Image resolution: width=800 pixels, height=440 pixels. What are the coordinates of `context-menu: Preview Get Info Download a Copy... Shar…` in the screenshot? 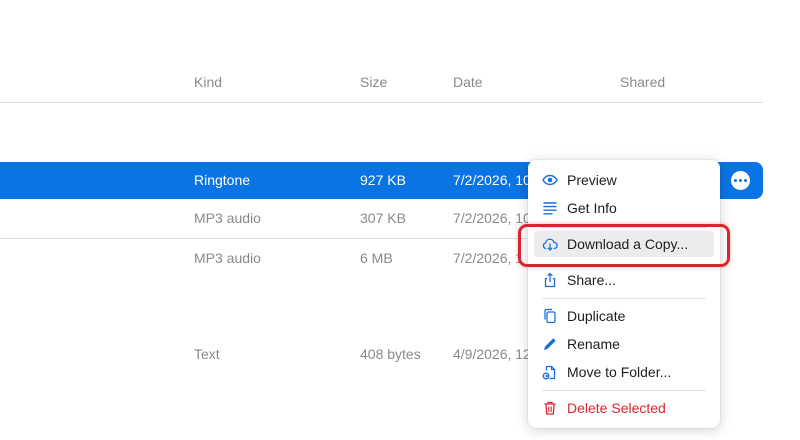 It's located at (624, 294).